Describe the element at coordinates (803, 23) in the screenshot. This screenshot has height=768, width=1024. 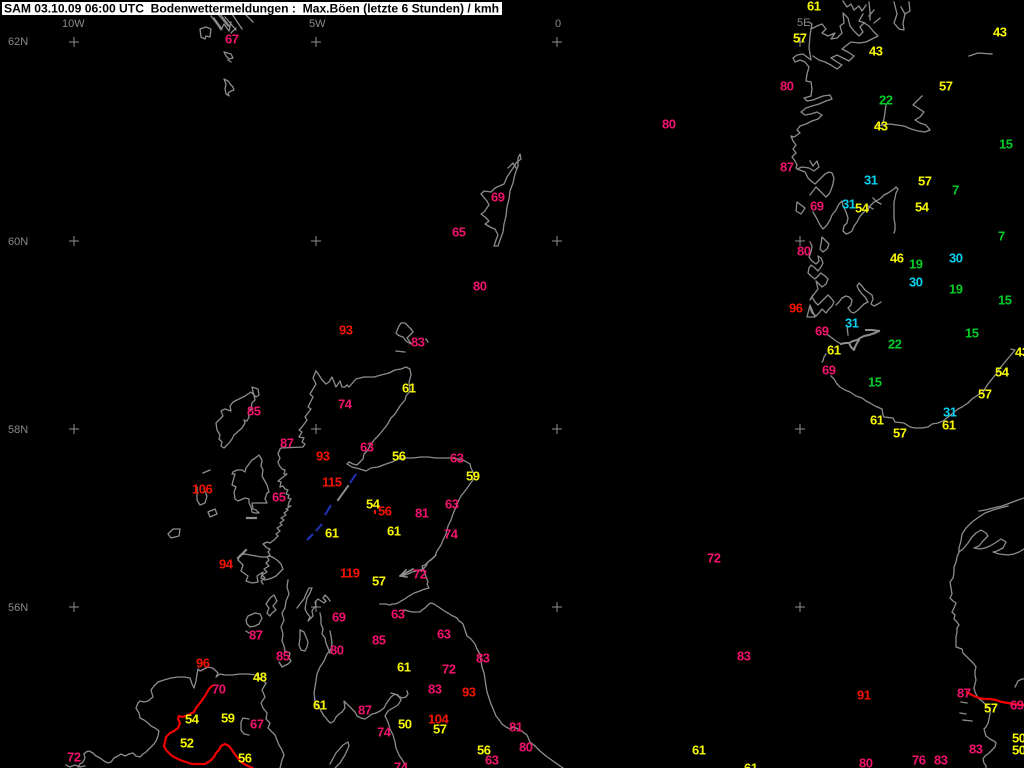
I see `svg-text: 5E` at that location.